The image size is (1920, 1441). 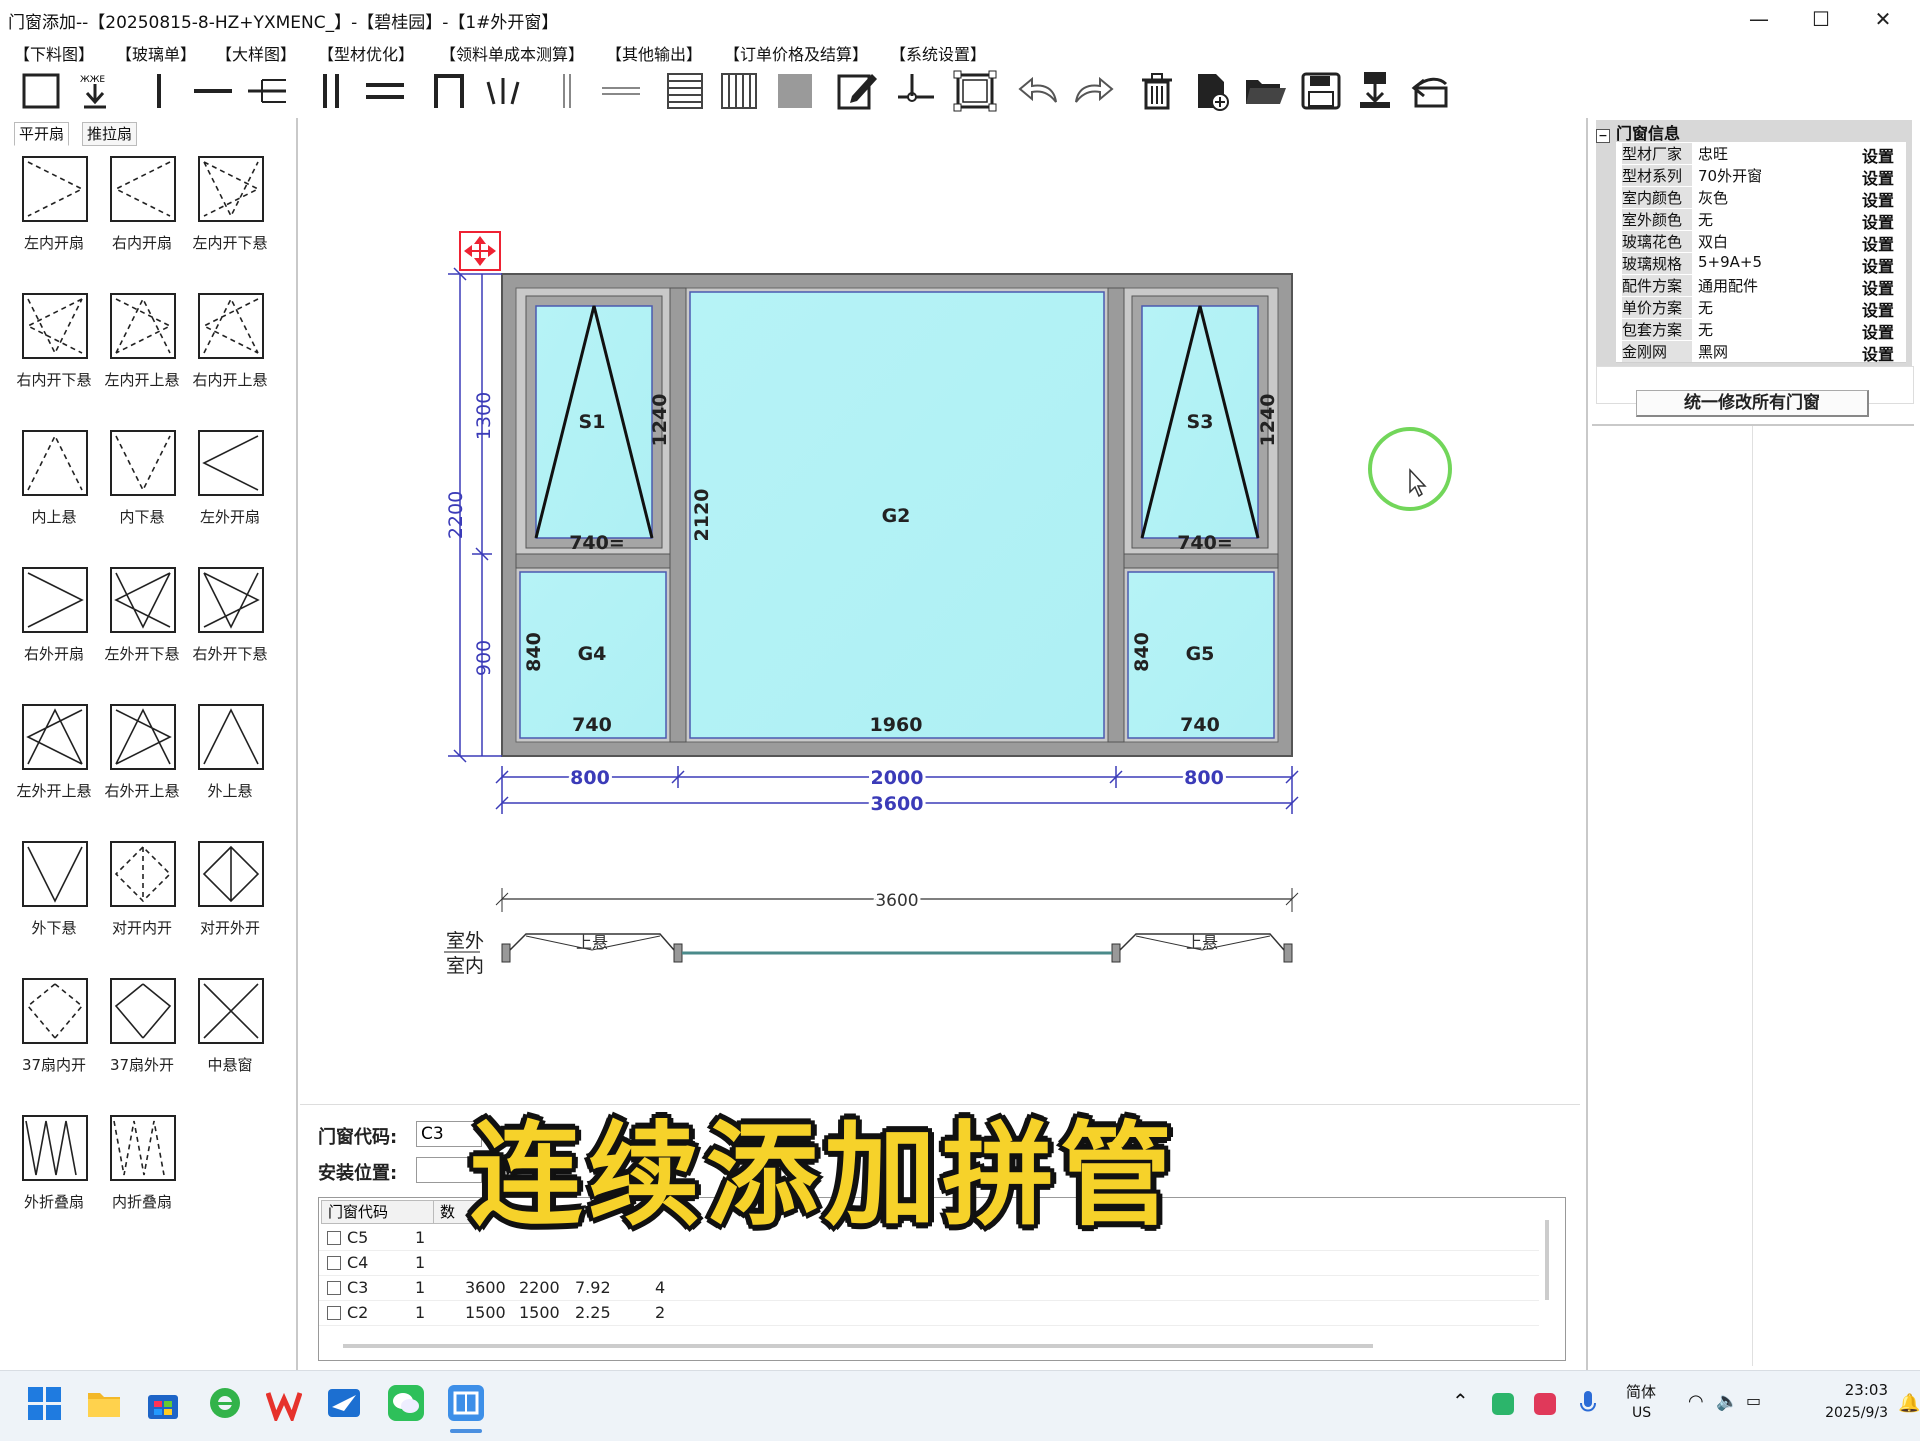 What do you see at coordinates (1778, 241) in the screenshot?
I see `property-value: 双白` at bounding box center [1778, 241].